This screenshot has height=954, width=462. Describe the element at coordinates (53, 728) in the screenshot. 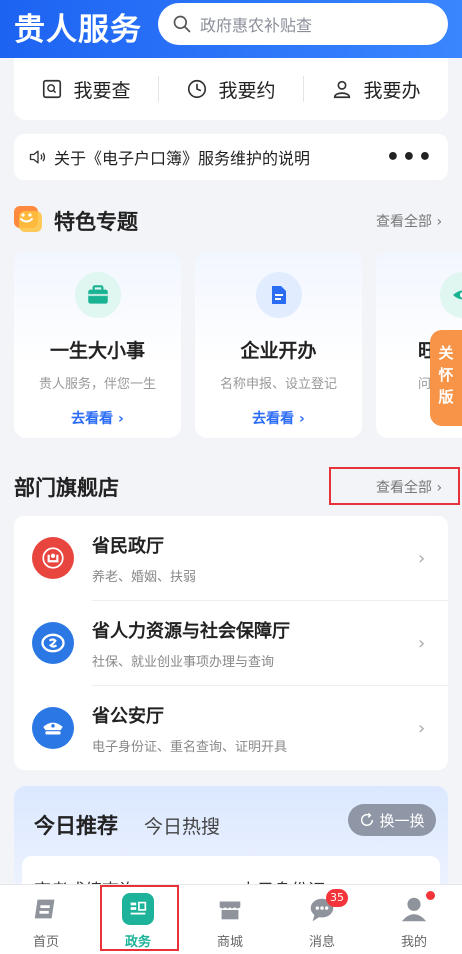

I see `police-cap-icon` at that location.